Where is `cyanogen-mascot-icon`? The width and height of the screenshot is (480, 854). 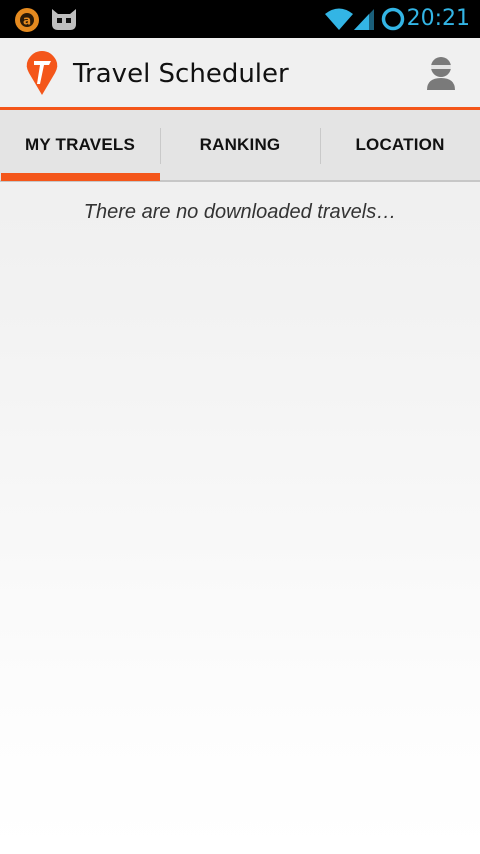 cyanogen-mascot-icon is located at coordinates (64, 19).